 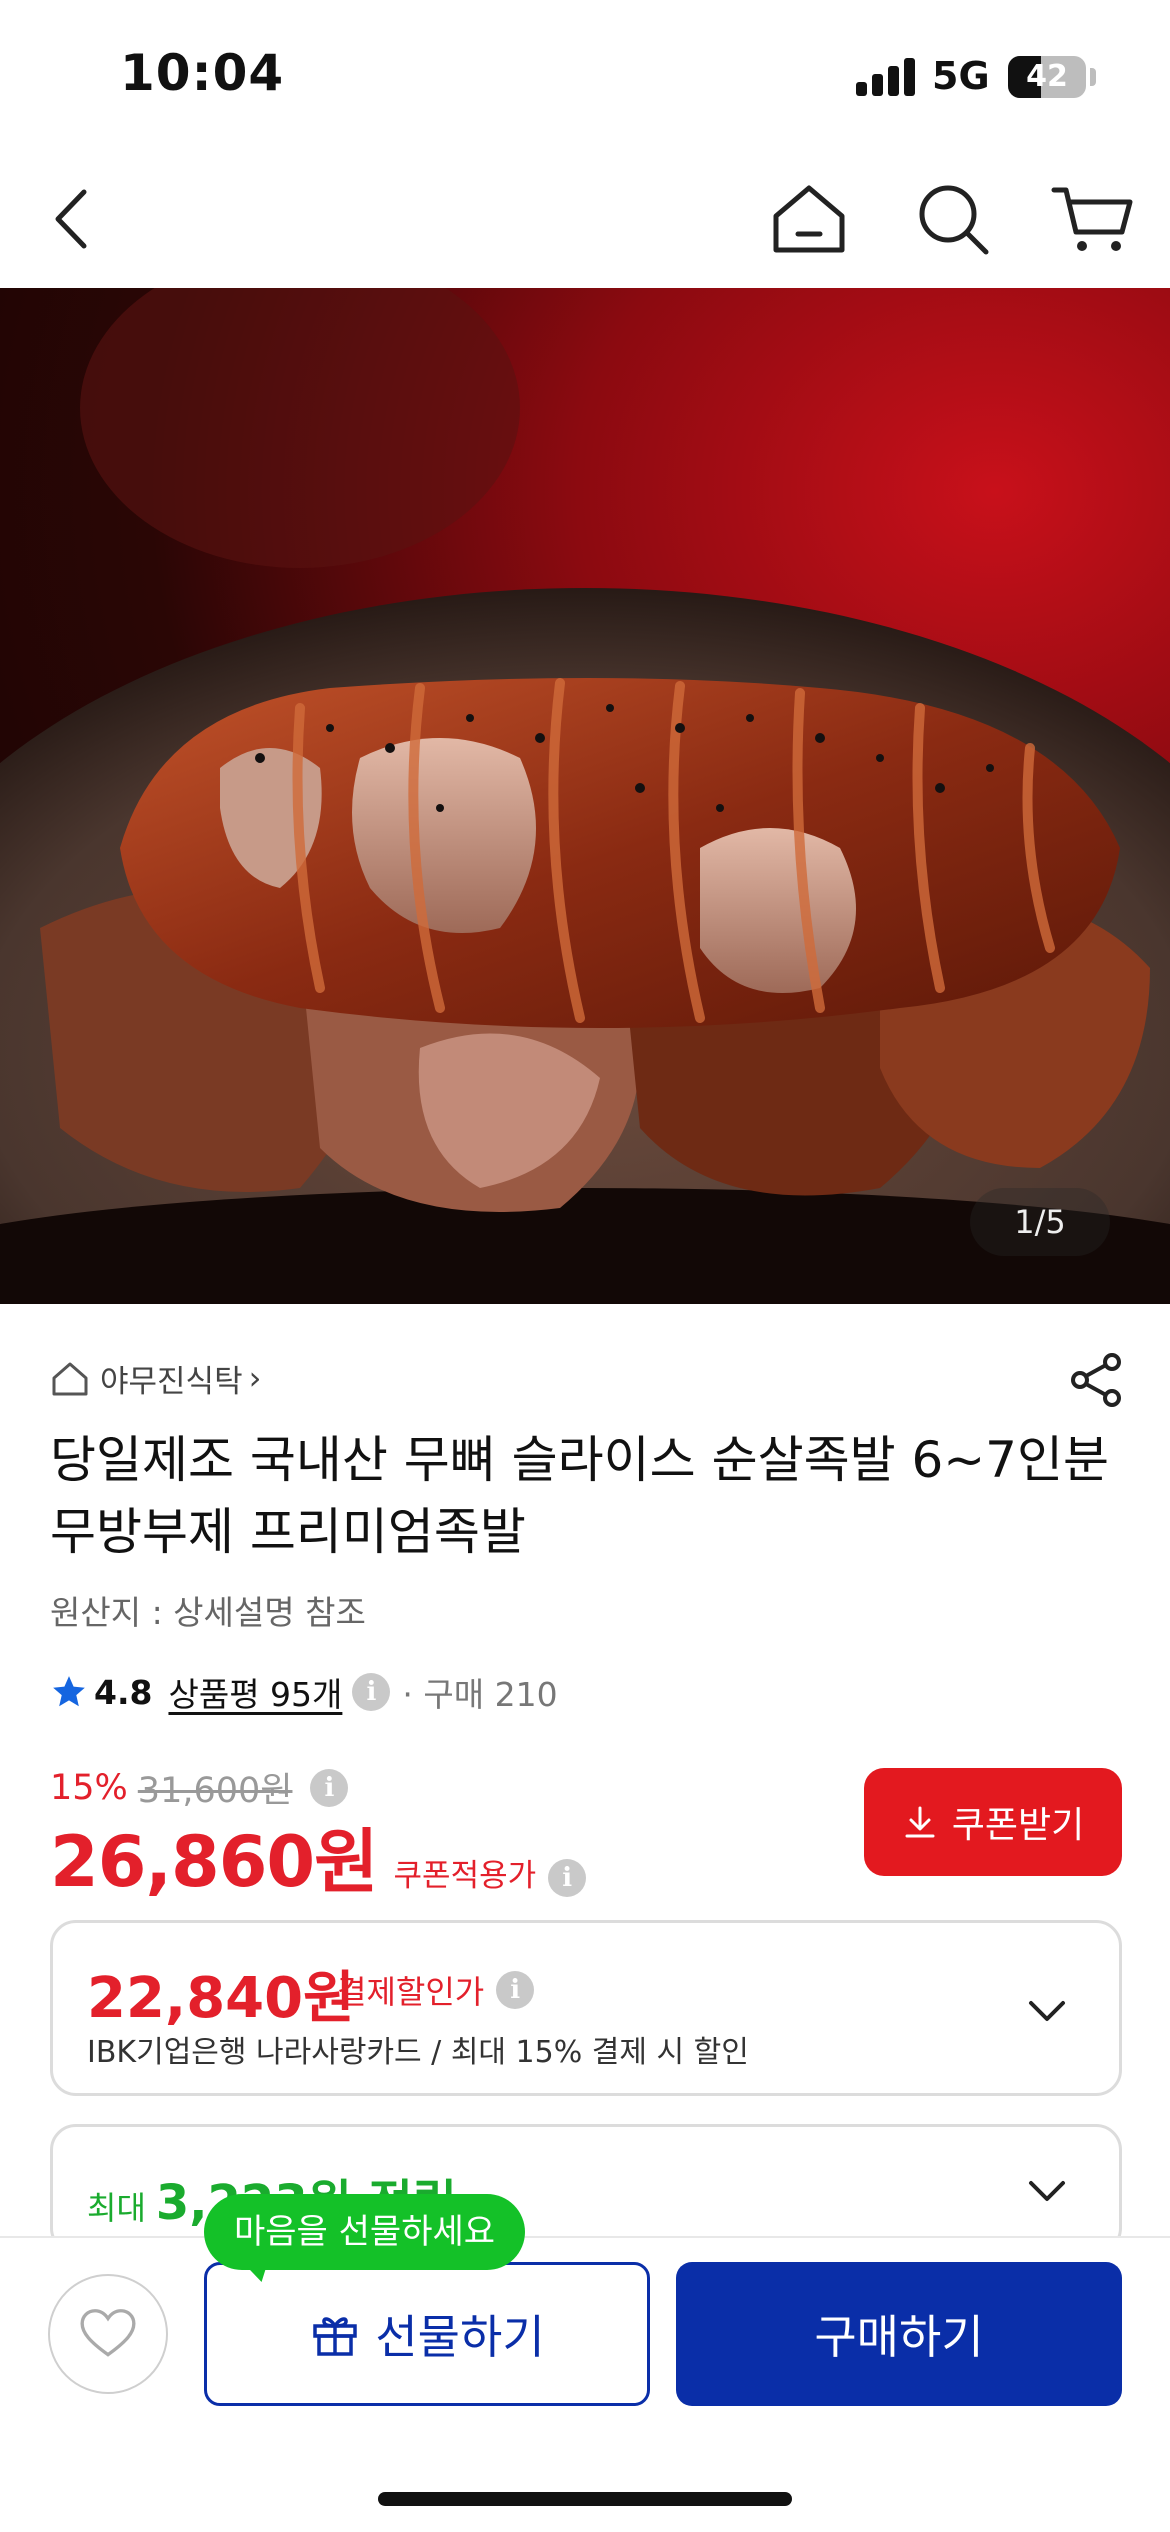 What do you see at coordinates (585, 218) in the screenshot?
I see `top-nav-bar` at bounding box center [585, 218].